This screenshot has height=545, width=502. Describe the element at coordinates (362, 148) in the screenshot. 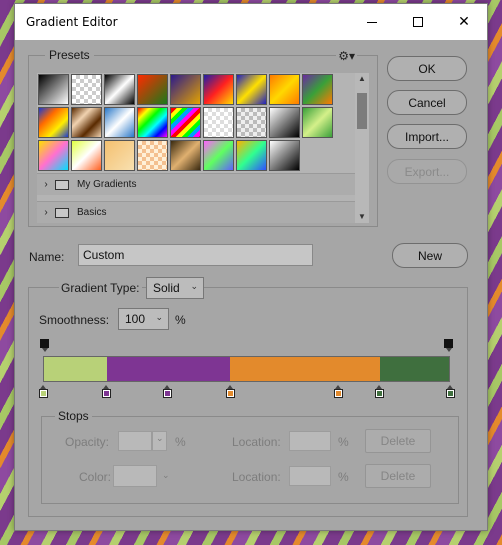

I see `presets-scrollbar: ▲ ▼` at that location.